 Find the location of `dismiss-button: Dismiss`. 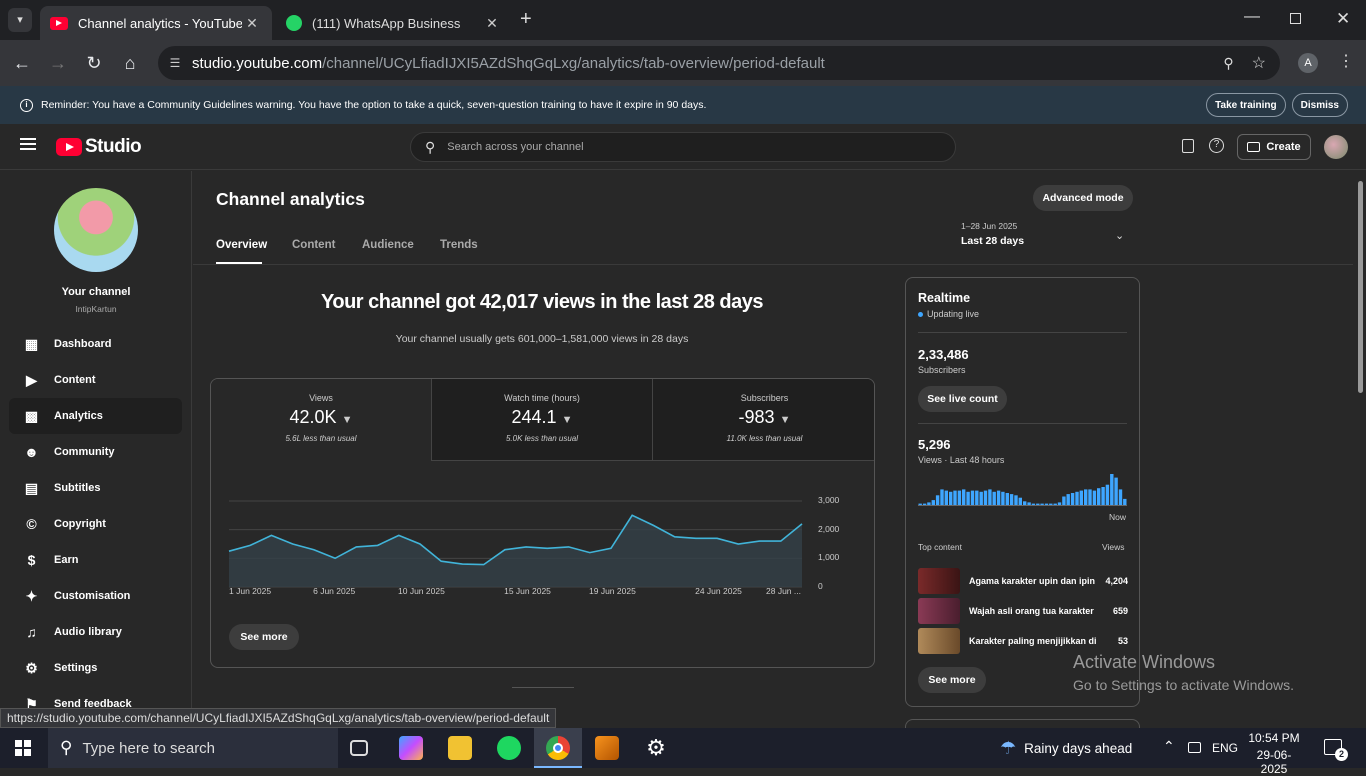

dismiss-button: Dismiss is located at coordinates (1319, 105).